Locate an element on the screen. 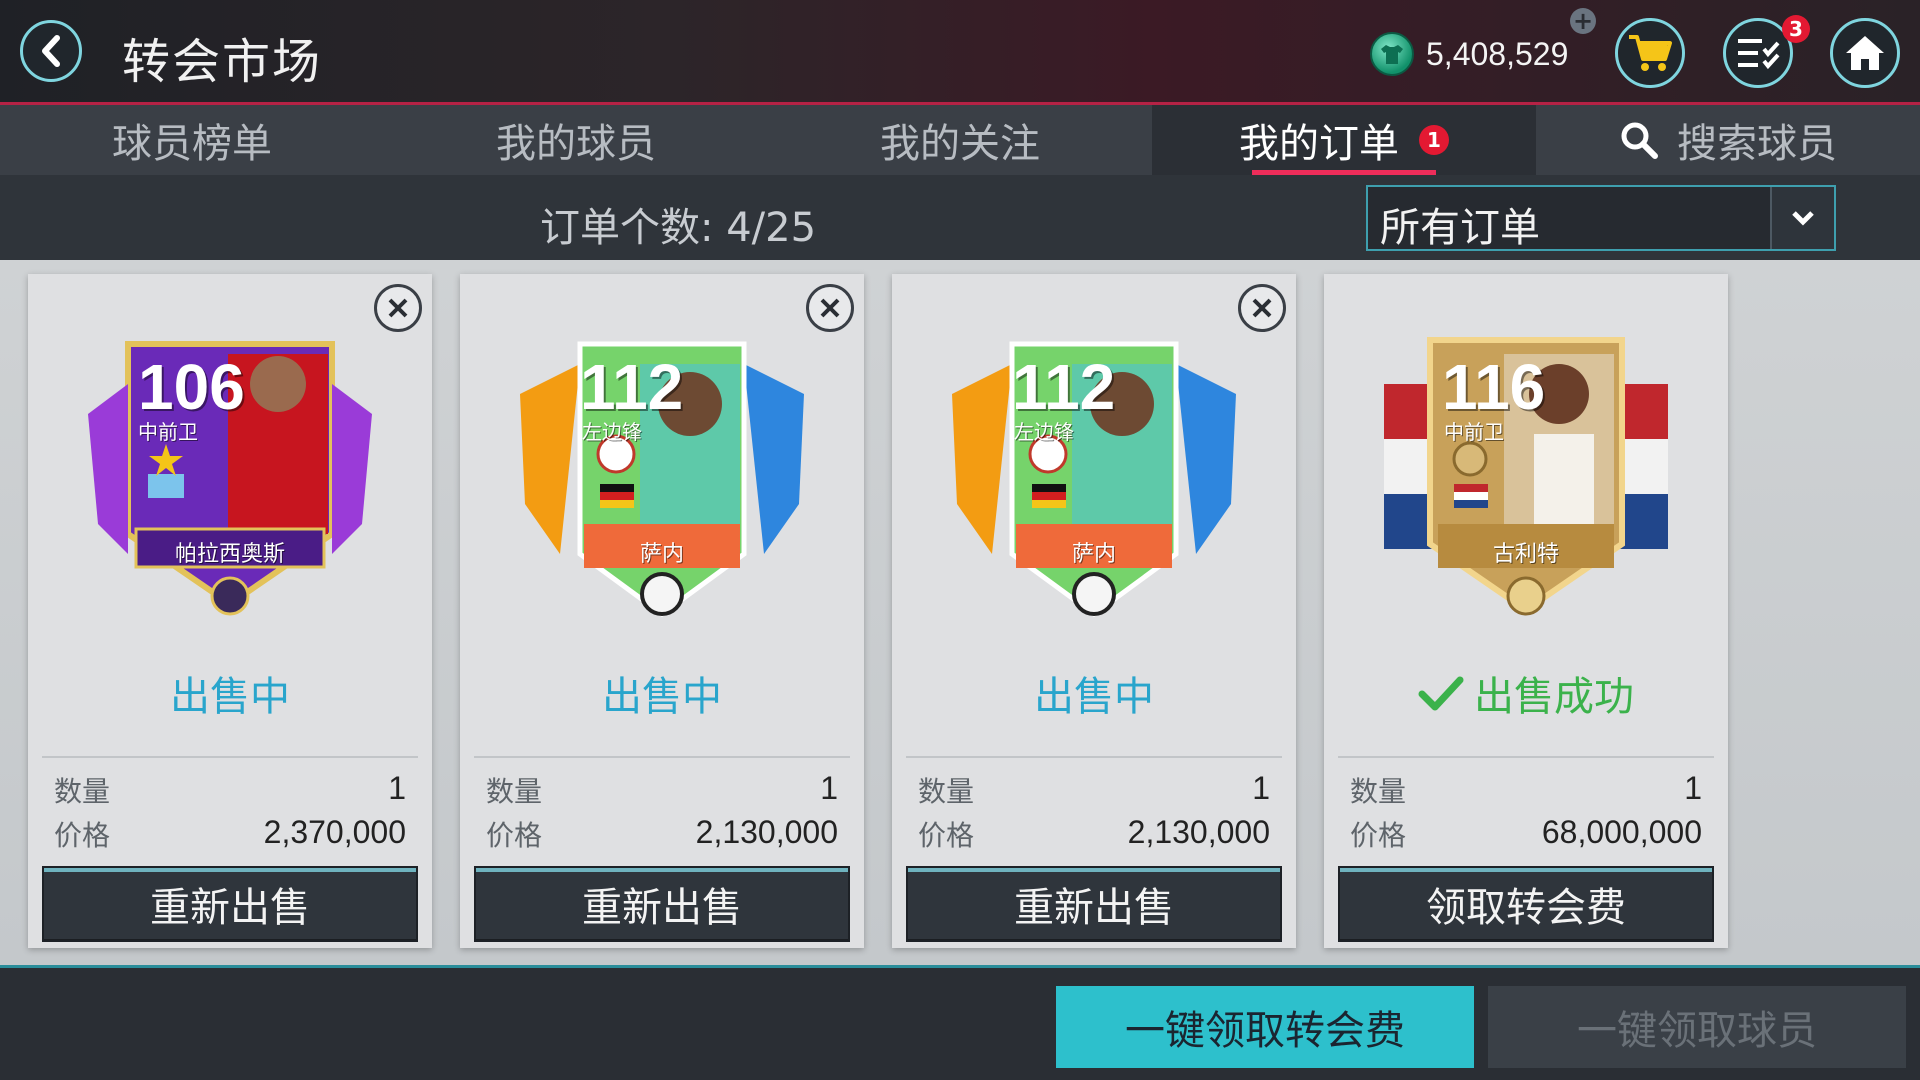 This screenshot has height=1080, width=1920. price-value: 2,370,000 is located at coordinates (334, 832).